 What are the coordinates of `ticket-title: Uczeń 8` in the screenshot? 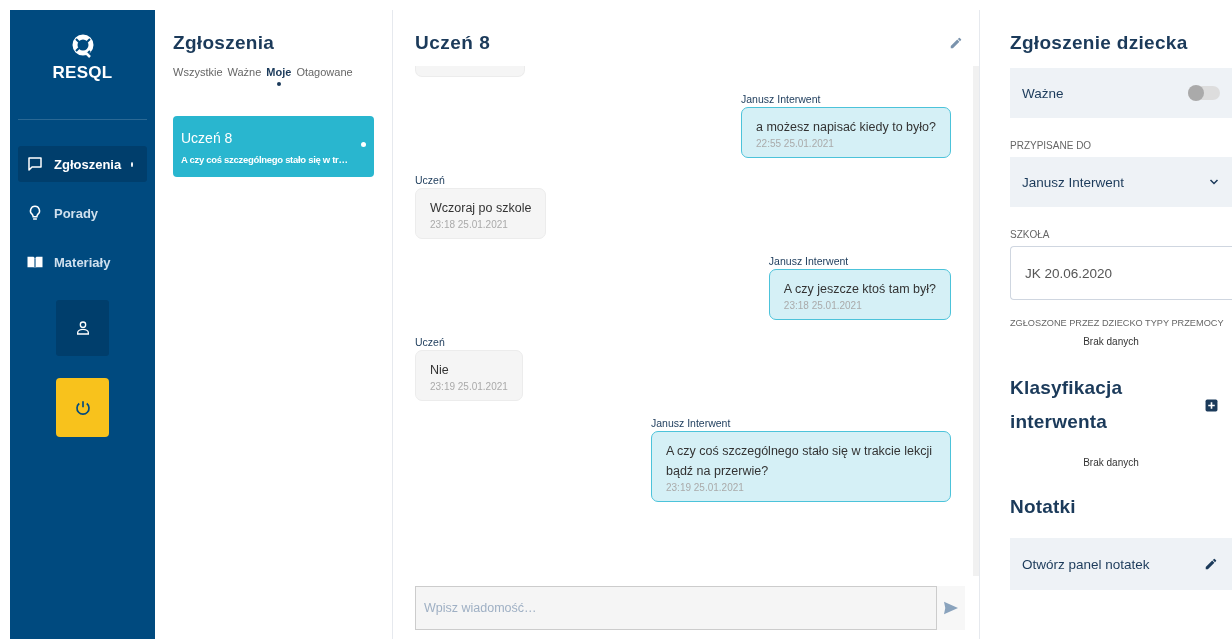 It's located at (207, 138).